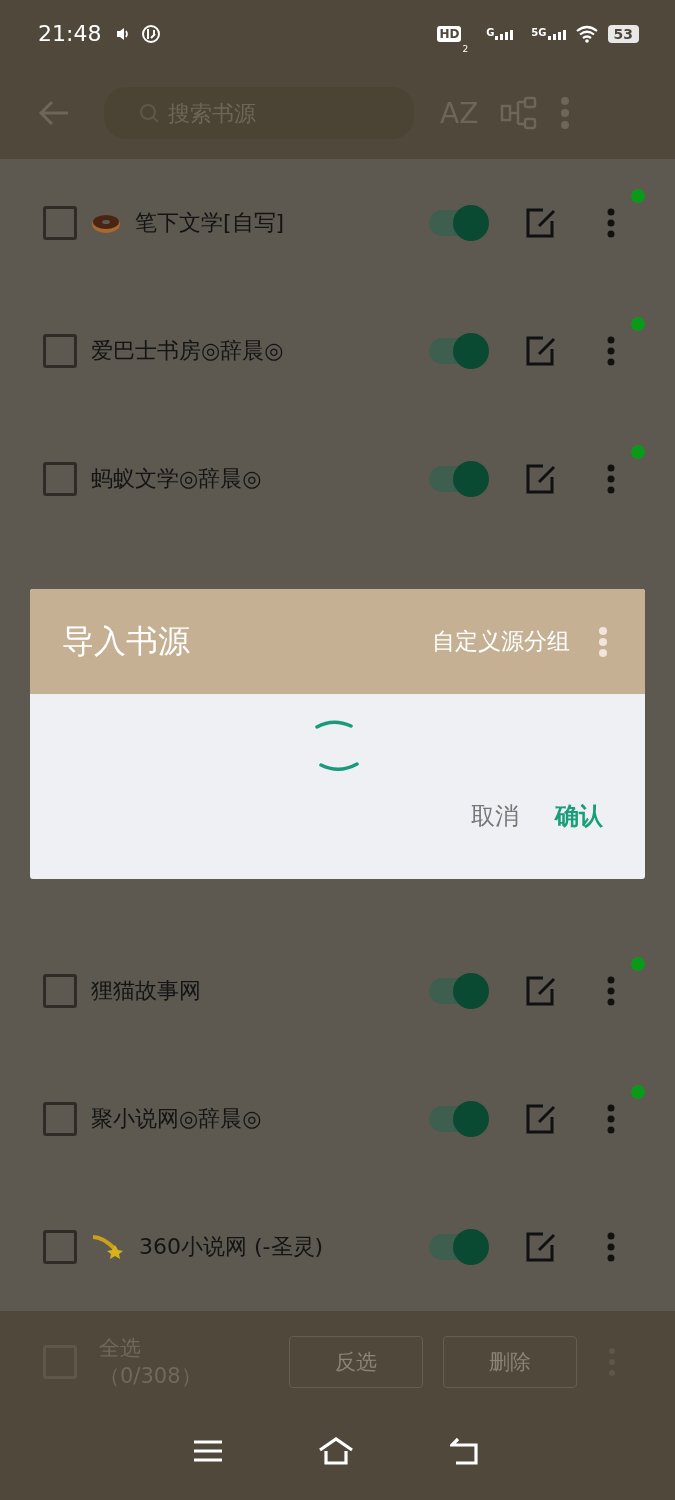 This screenshot has height=1500, width=675. Describe the element at coordinates (623, 33) in the screenshot. I see `battery-indicator: 53` at that location.